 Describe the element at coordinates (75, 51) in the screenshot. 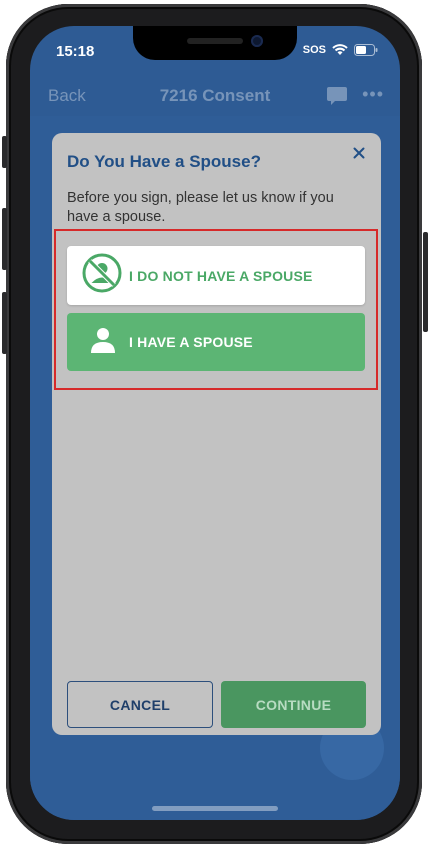

I see `status-time: 15:18` at that location.